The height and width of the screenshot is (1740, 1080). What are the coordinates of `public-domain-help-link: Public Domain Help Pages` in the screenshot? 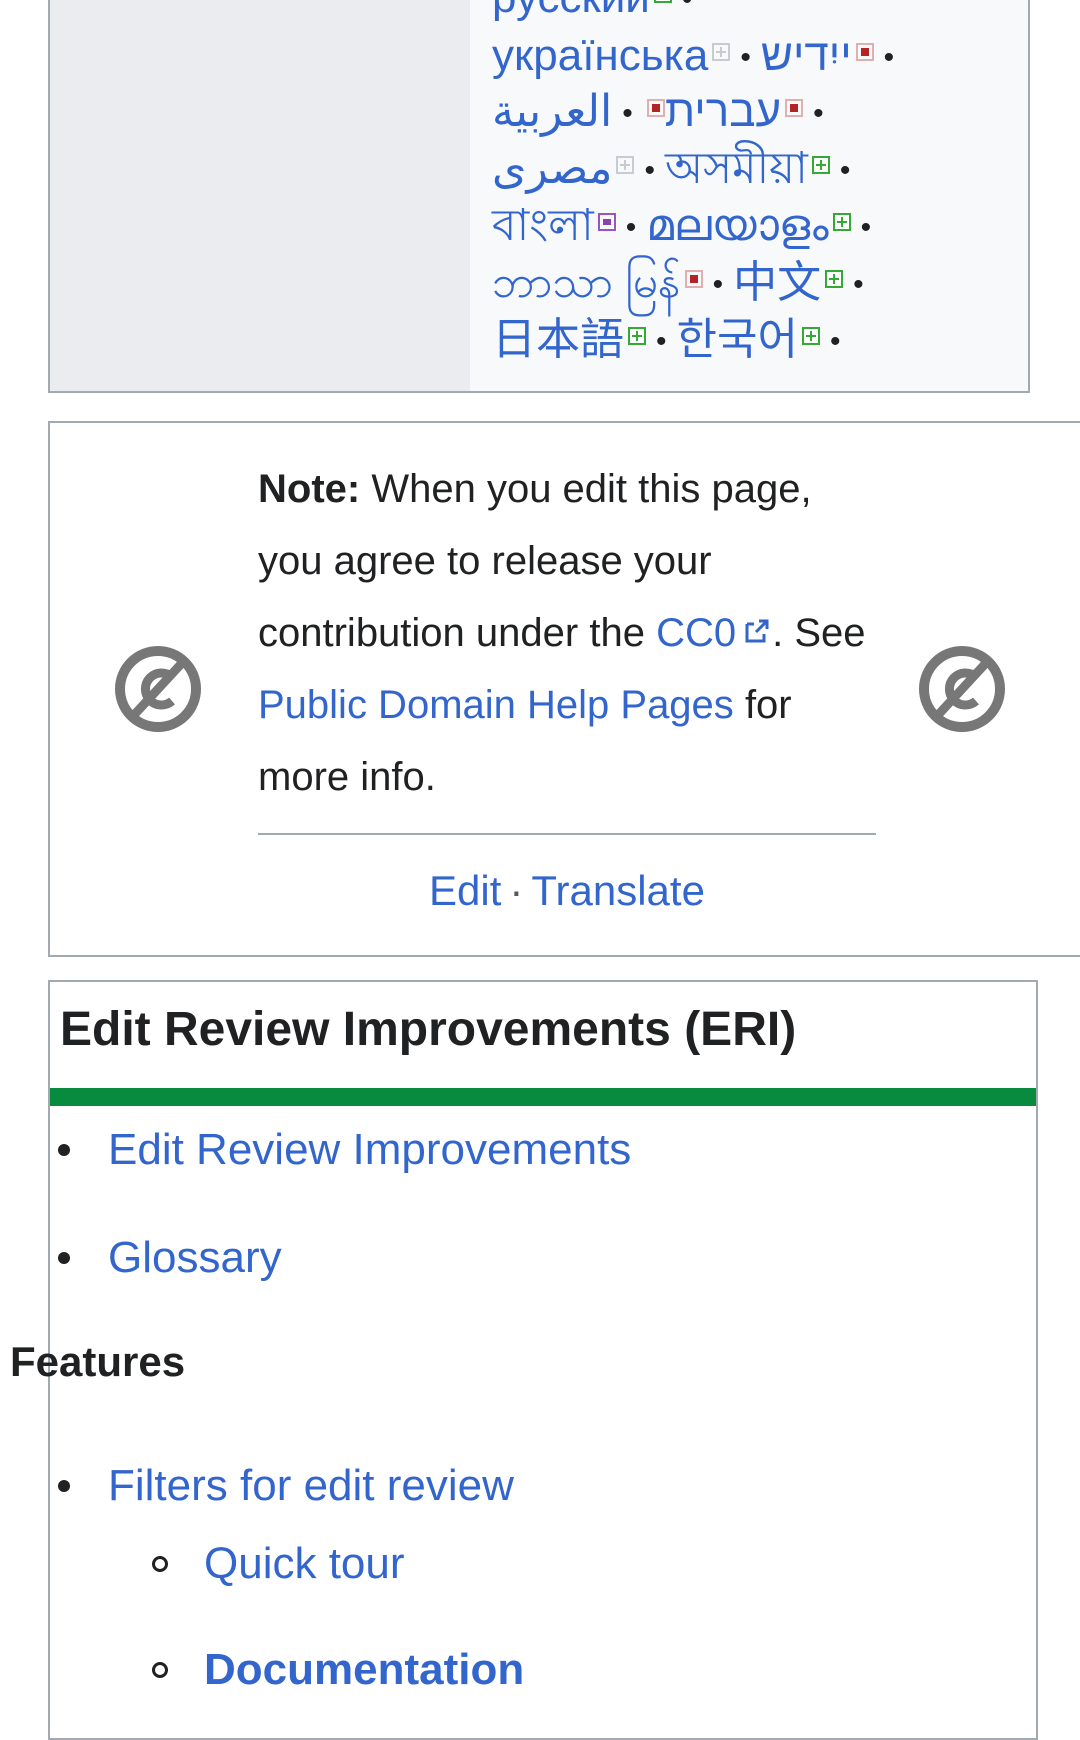 It's located at (496, 705).